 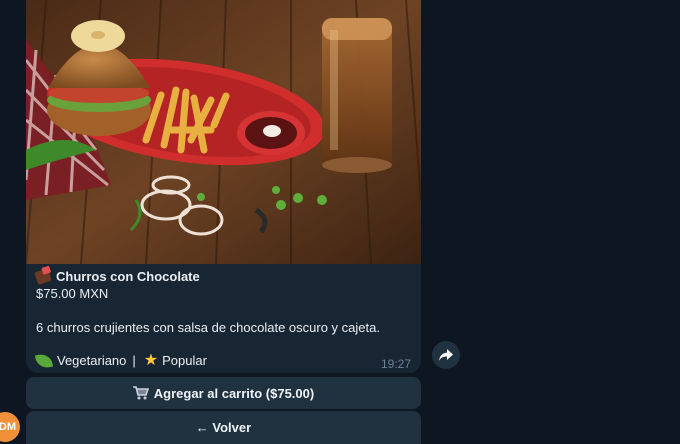 I want to click on add-to-cart-button: Agregar al carrito ($75.00), so click(x=223, y=393).